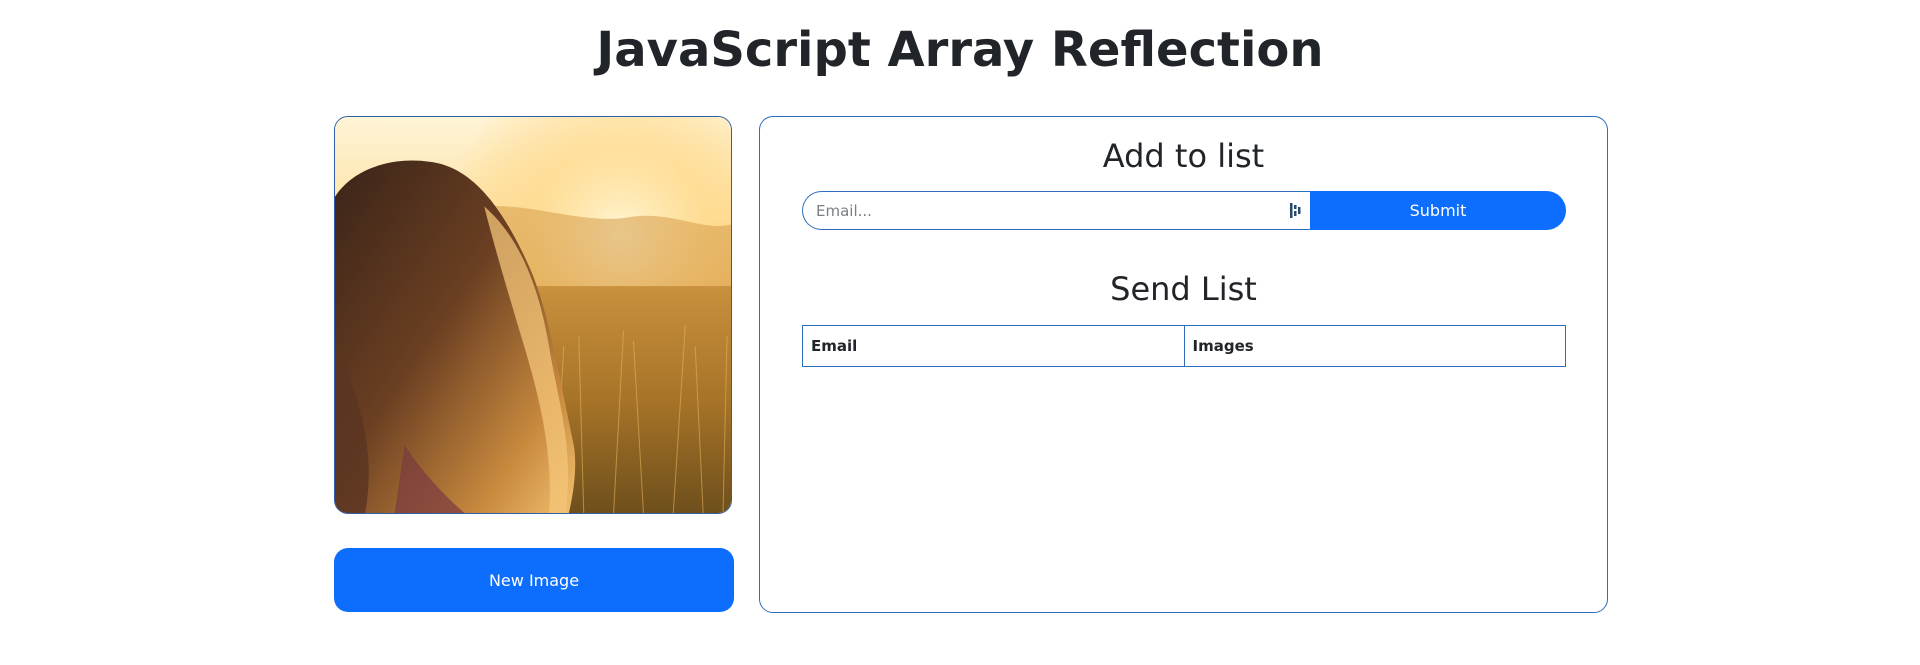 The width and height of the screenshot is (1920, 665). Describe the element at coordinates (1056, 210) in the screenshot. I see `email-input` at that location.